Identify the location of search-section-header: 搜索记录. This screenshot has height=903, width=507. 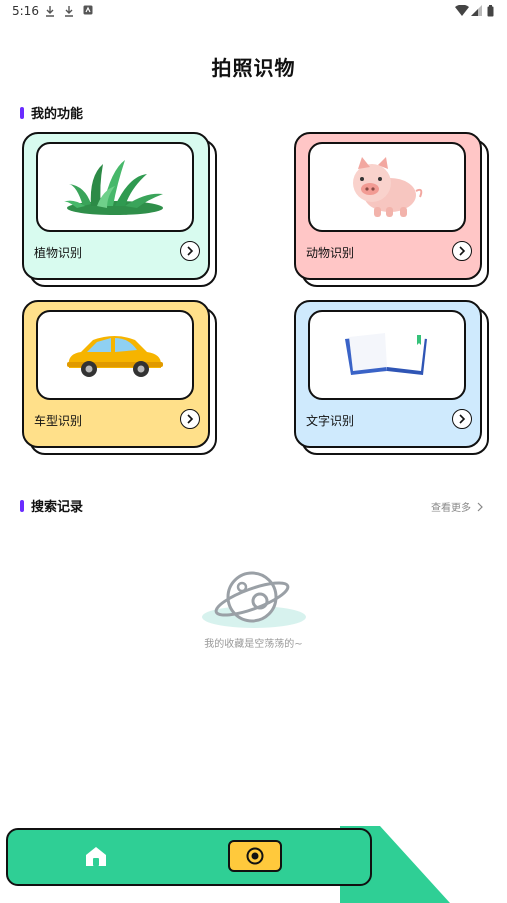
(51, 505).